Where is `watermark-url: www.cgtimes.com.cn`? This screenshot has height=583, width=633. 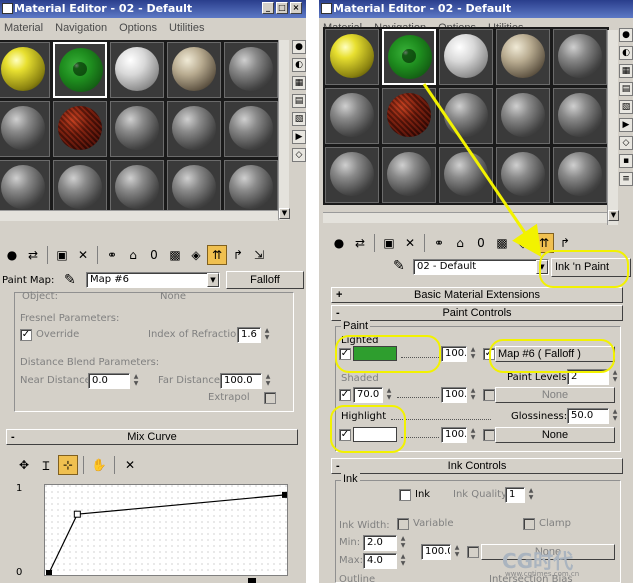 watermark-url: www.cgtimes.com.cn is located at coordinates (542, 574).